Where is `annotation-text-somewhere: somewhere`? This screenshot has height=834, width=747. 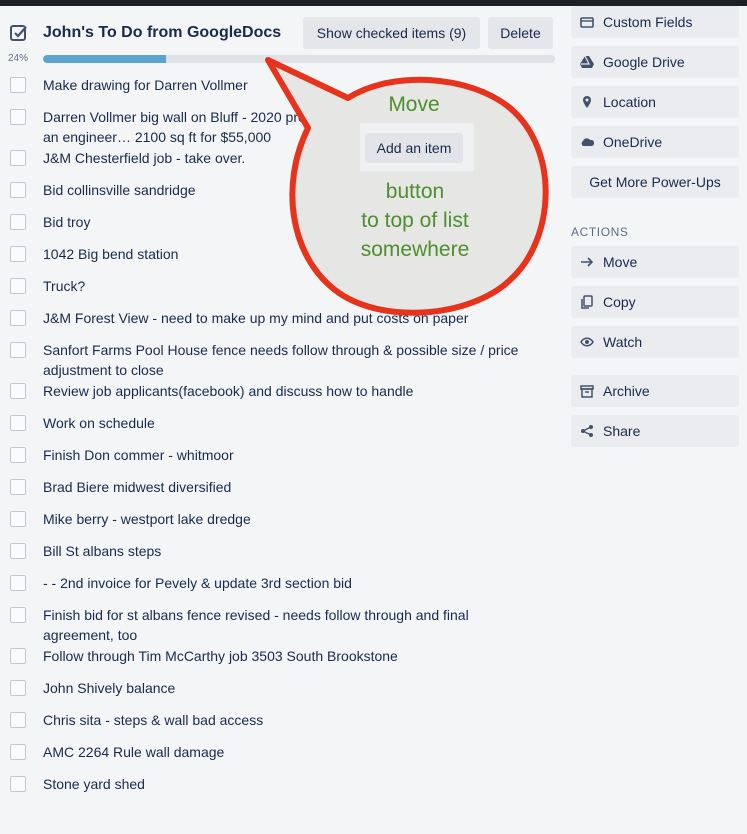 annotation-text-somewhere: somewhere is located at coordinates (415, 249).